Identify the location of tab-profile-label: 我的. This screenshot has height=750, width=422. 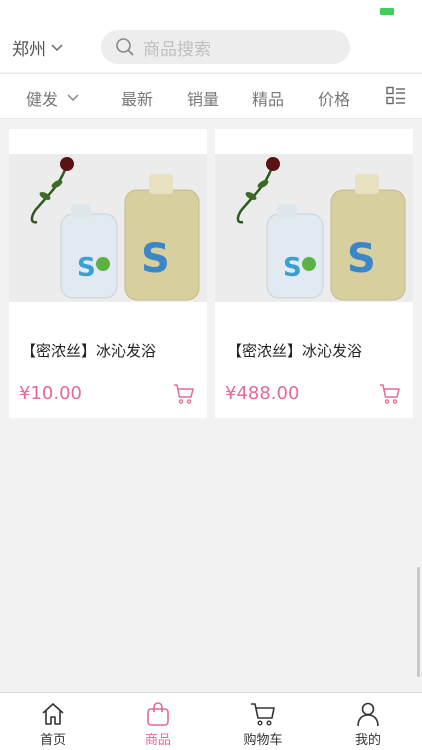
(367, 740).